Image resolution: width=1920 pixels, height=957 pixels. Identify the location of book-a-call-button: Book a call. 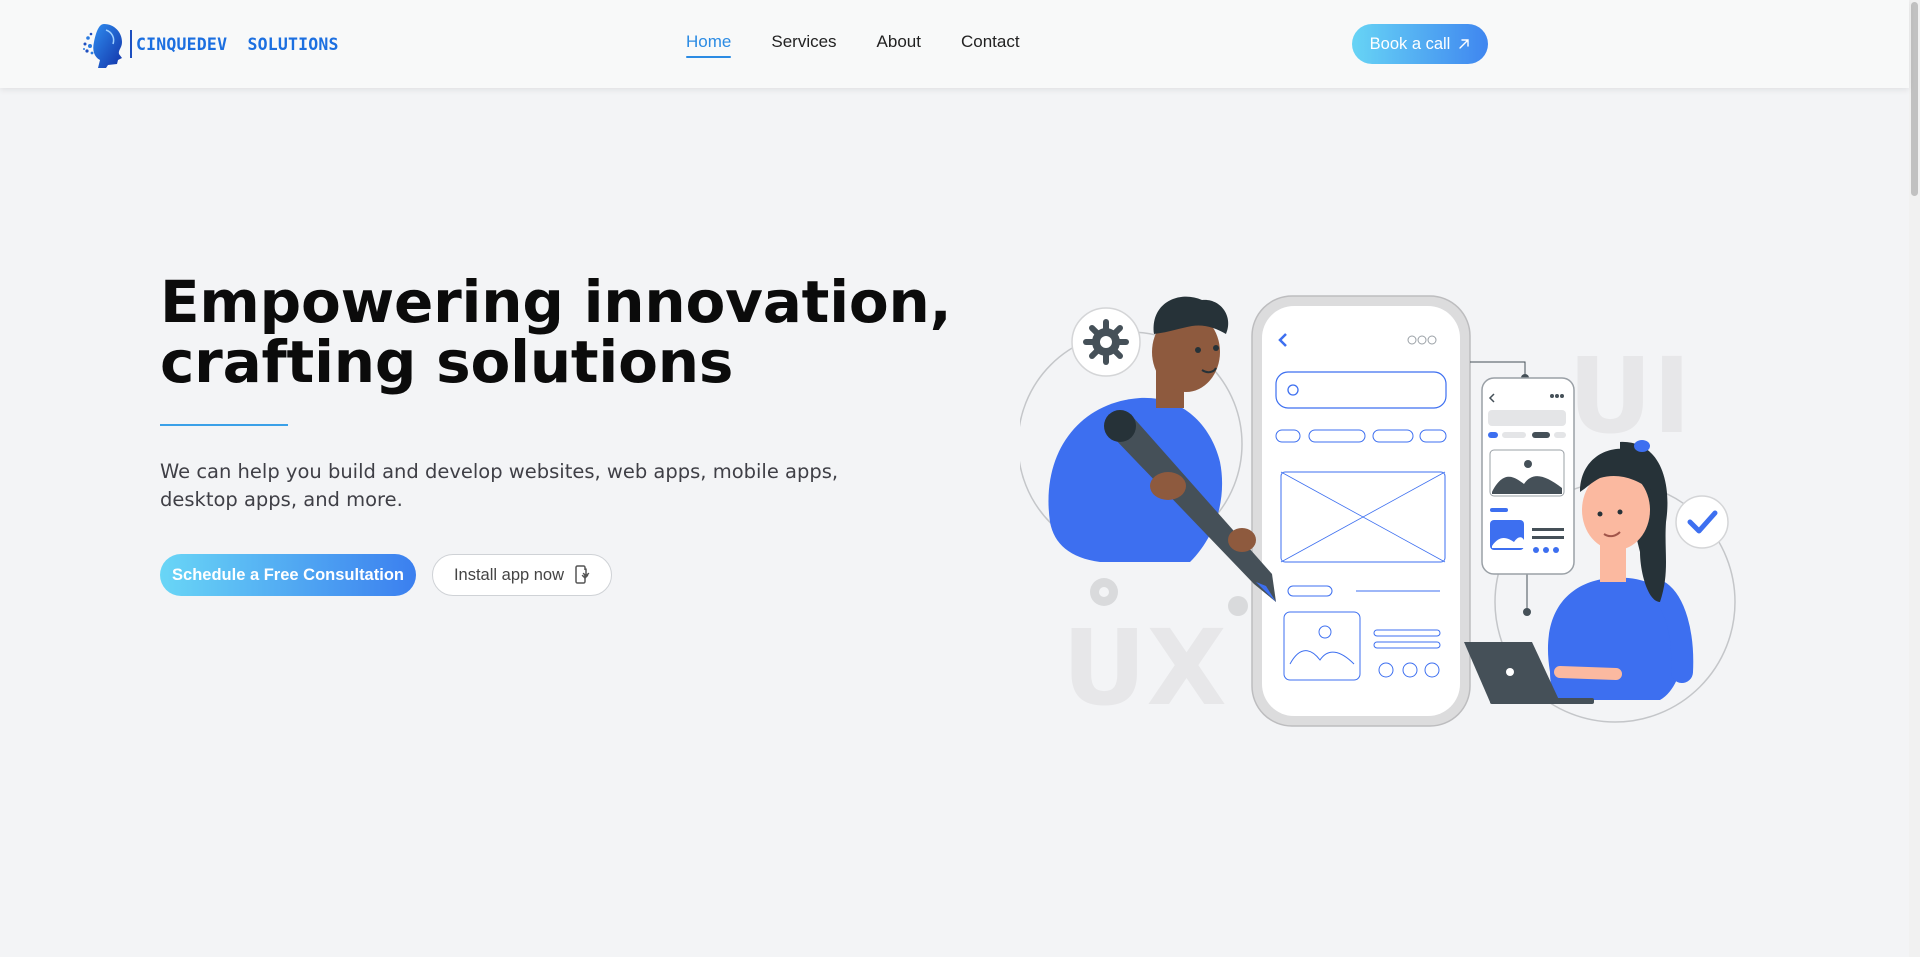
(1420, 44).